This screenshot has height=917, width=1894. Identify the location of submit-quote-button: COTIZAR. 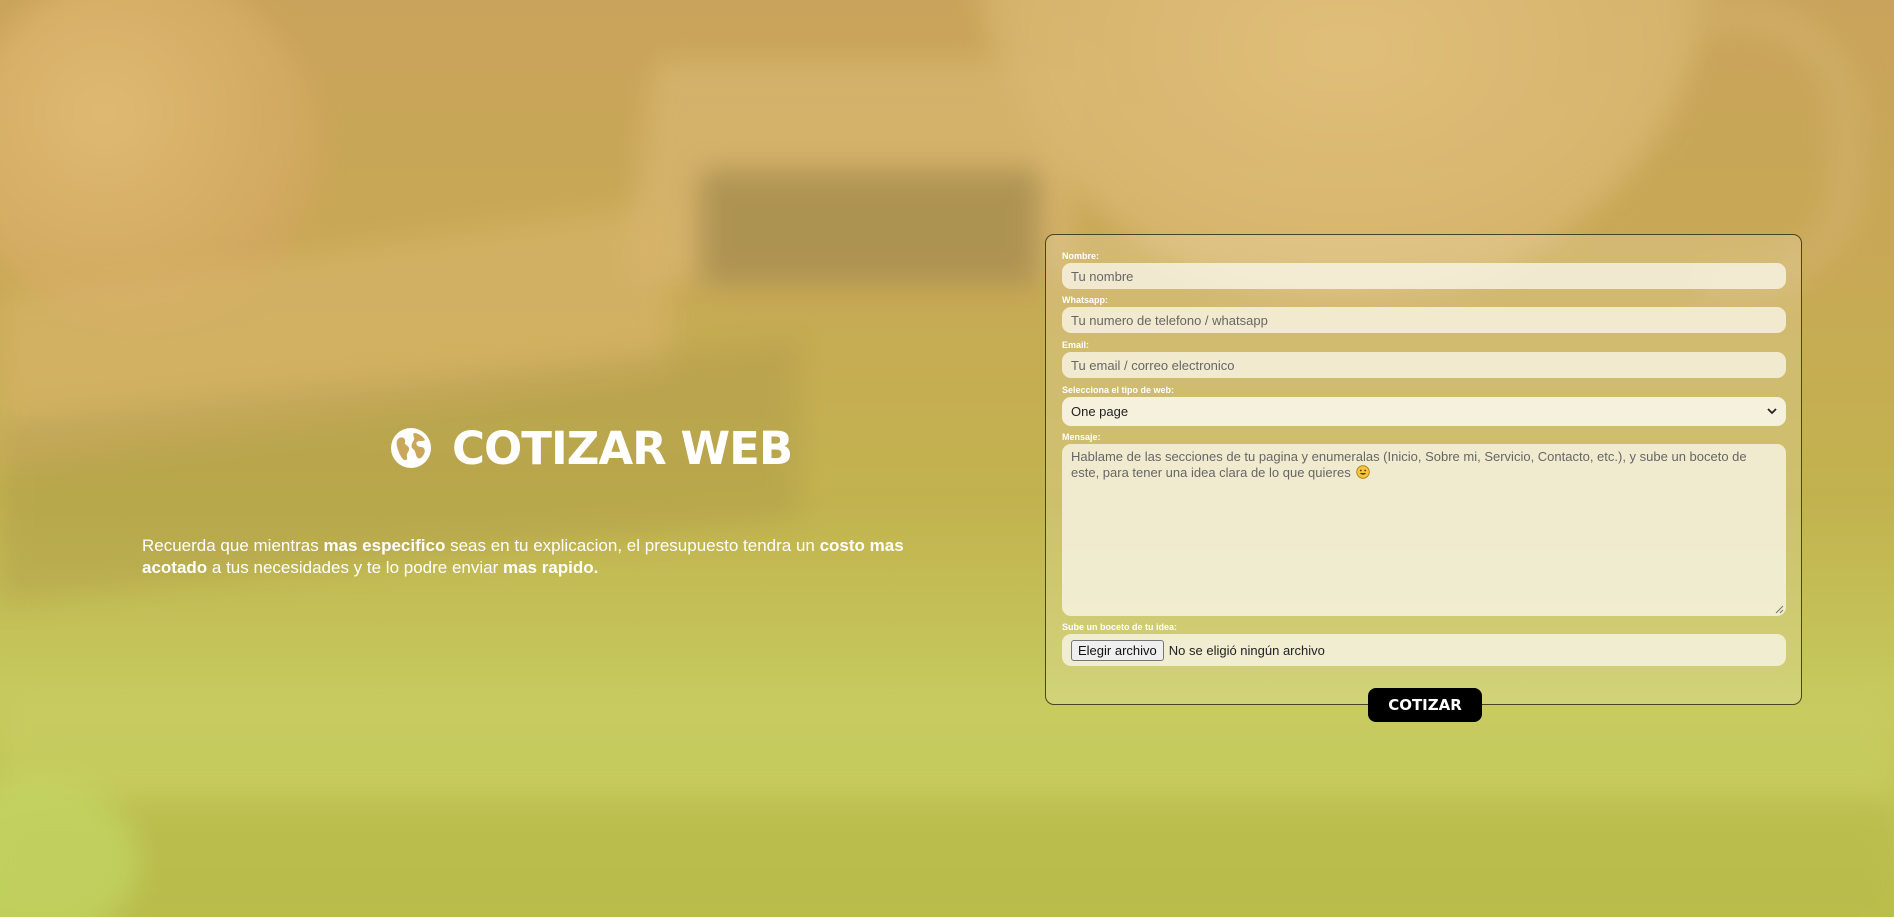
(1425, 705).